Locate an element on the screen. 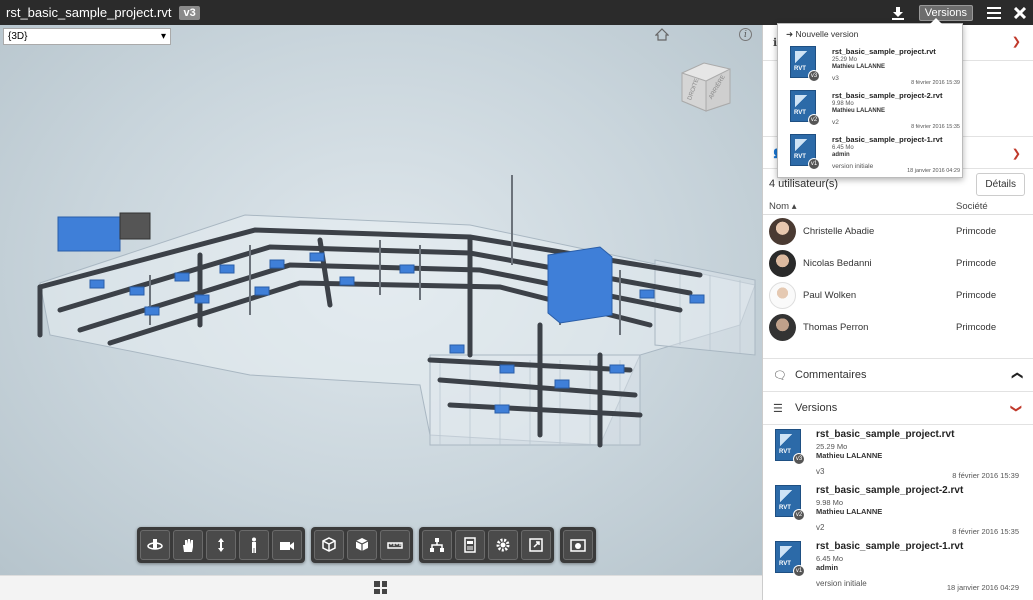 The width and height of the screenshot is (1033, 600). details-button: Détails is located at coordinates (1000, 184).